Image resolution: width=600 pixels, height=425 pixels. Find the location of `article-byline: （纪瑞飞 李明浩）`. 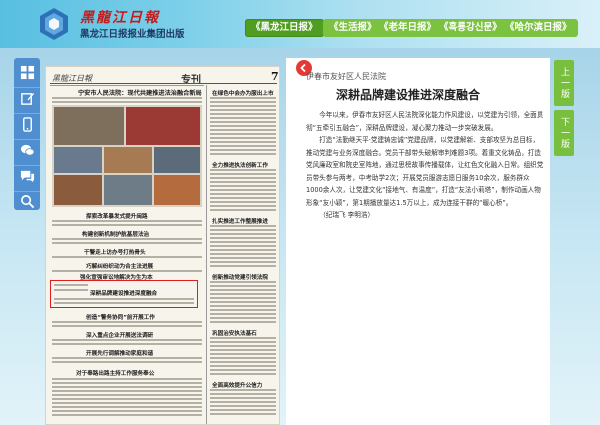

article-byline: （纪瑞飞 李明浩） is located at coordinates (347, 215).